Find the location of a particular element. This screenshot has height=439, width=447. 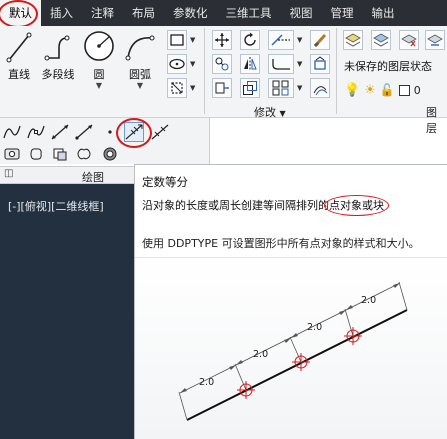

sun-icon: ☀ is located at coordinates (370, 90).